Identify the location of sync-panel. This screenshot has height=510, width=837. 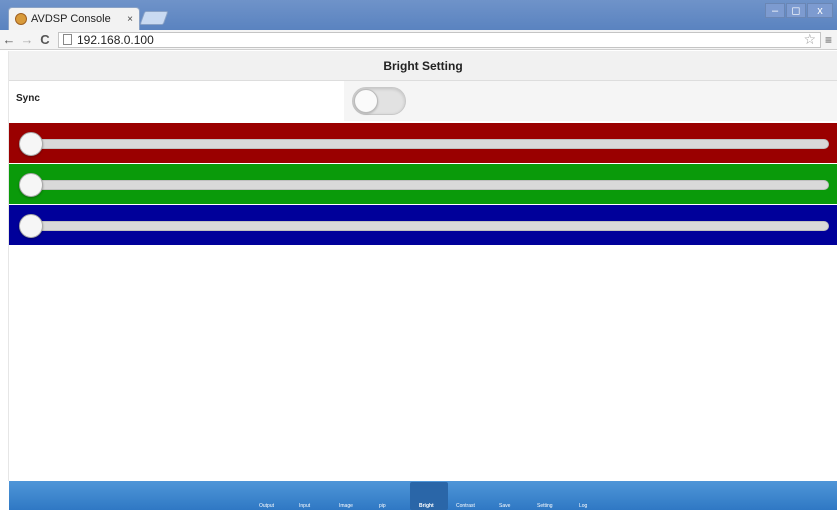
(590, 101).